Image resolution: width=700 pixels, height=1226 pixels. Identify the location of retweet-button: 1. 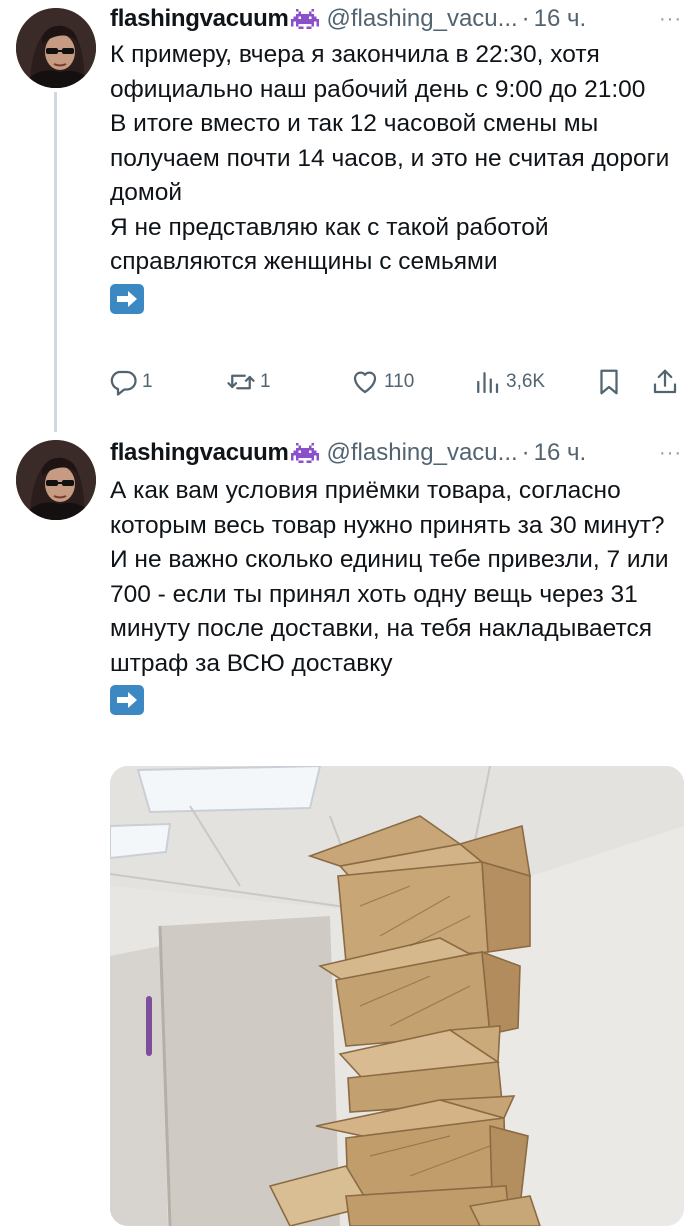
(248, 382).